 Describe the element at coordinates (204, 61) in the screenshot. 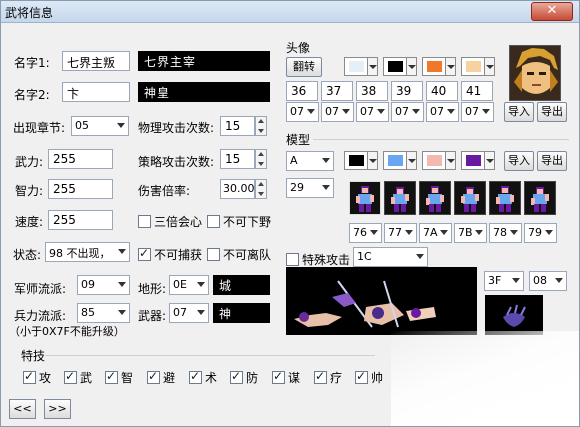

I see `name1-display: 七界主宰` at that location.